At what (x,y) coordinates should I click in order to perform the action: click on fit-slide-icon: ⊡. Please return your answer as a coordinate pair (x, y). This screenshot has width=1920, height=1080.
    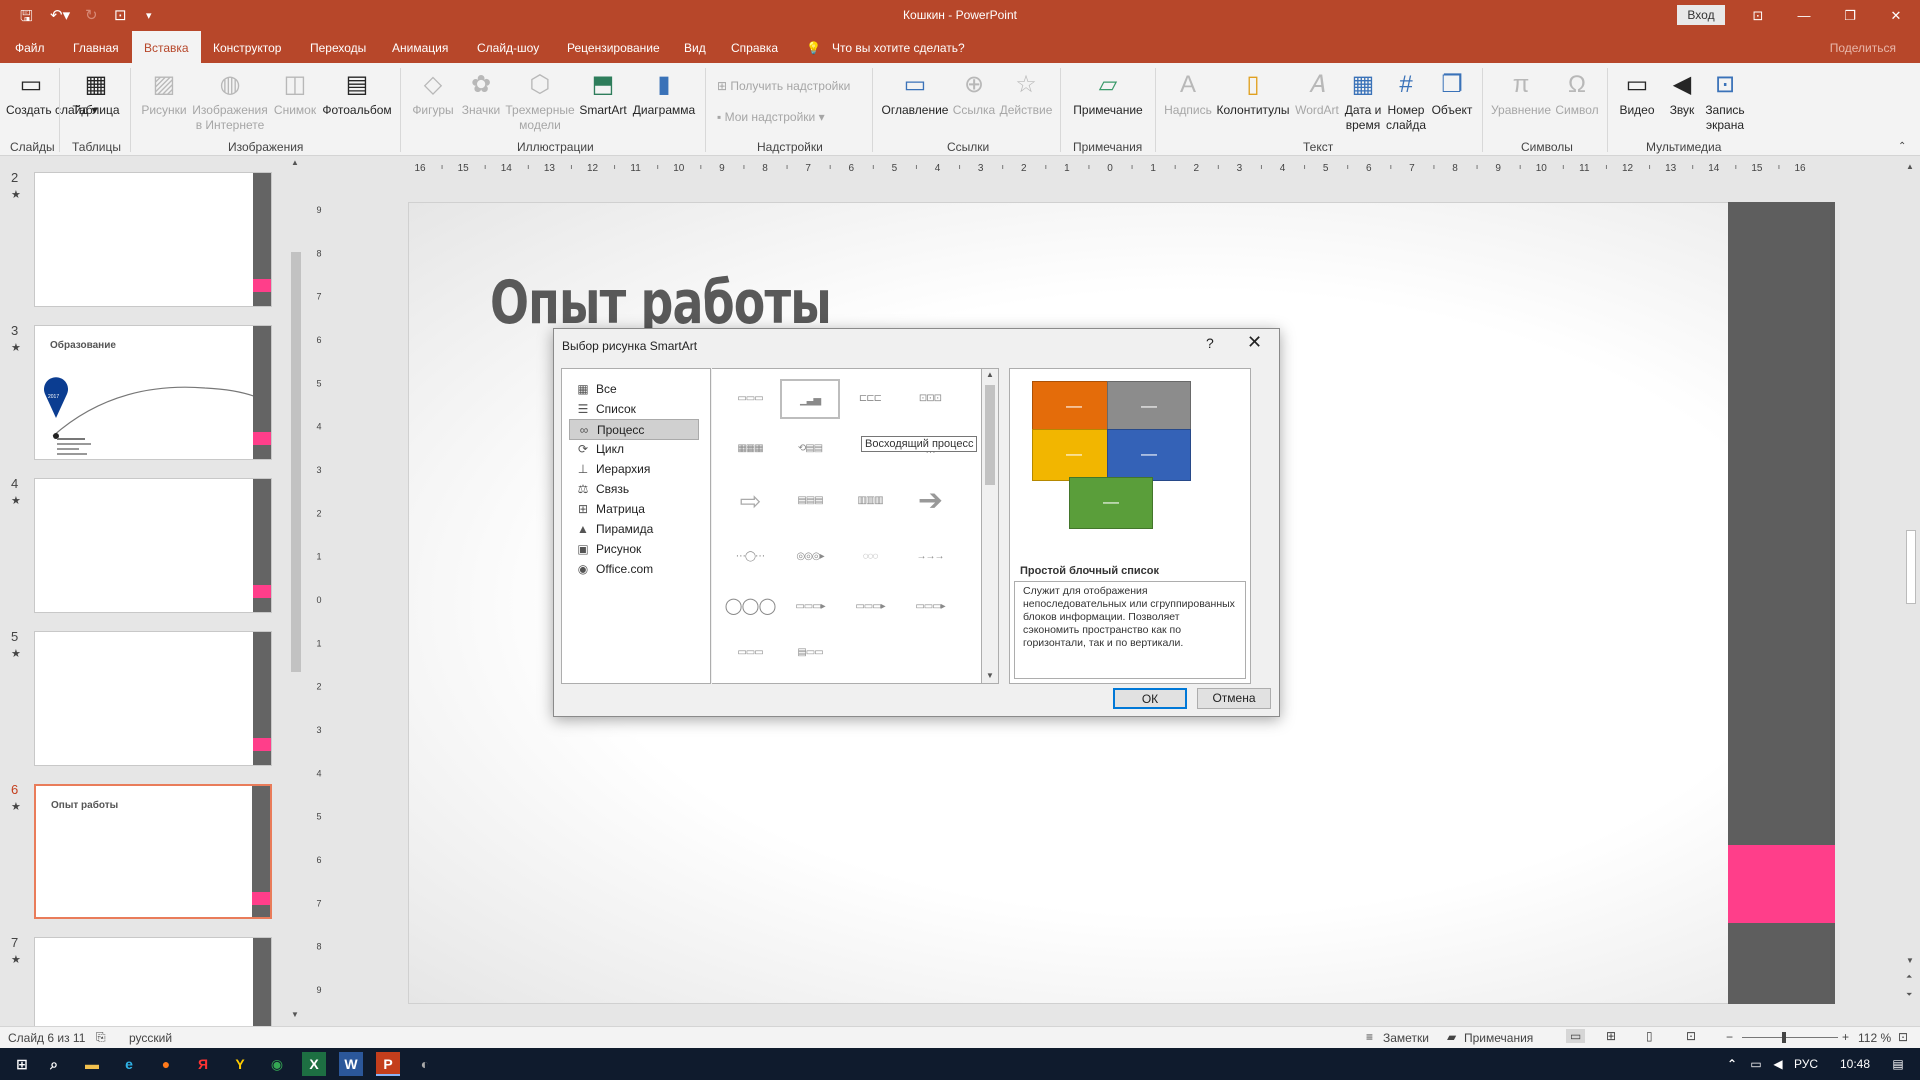
    Looking at the image, I should click on (1903, 1037).